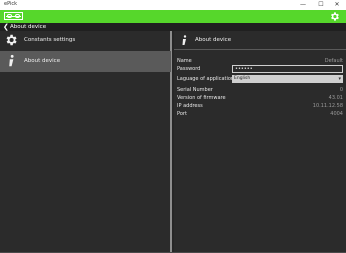 Image resolution: width=346 pixels, height=253 pixels. What do you see at coordinates (260, 106) in the screenshot?
I see `ip-row: IP address 10.11.12.58` at bounding box center [260, 106].